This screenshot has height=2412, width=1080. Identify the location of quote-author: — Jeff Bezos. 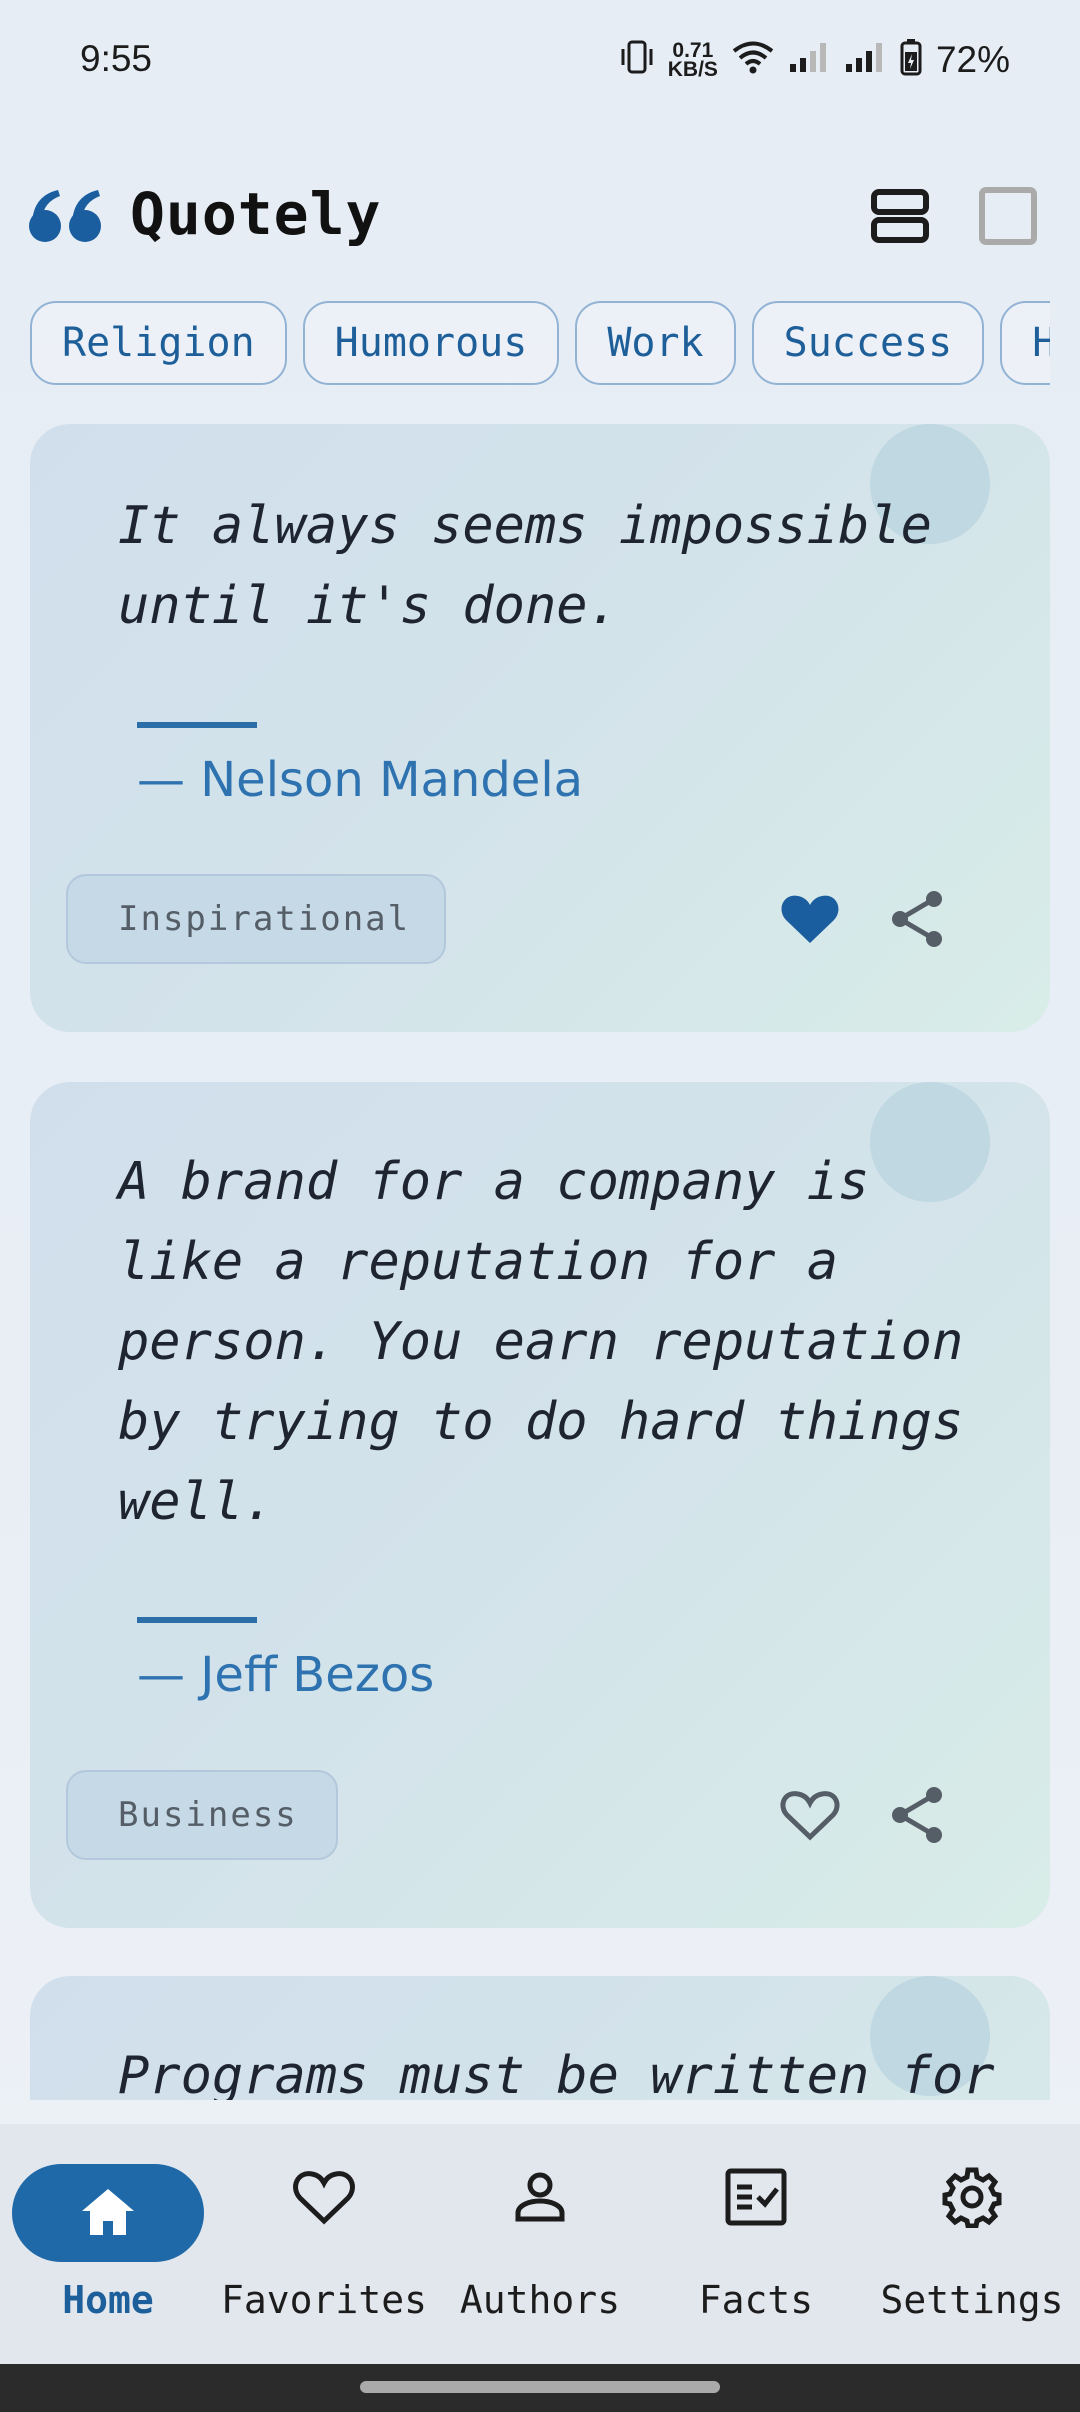
(285, 1675).